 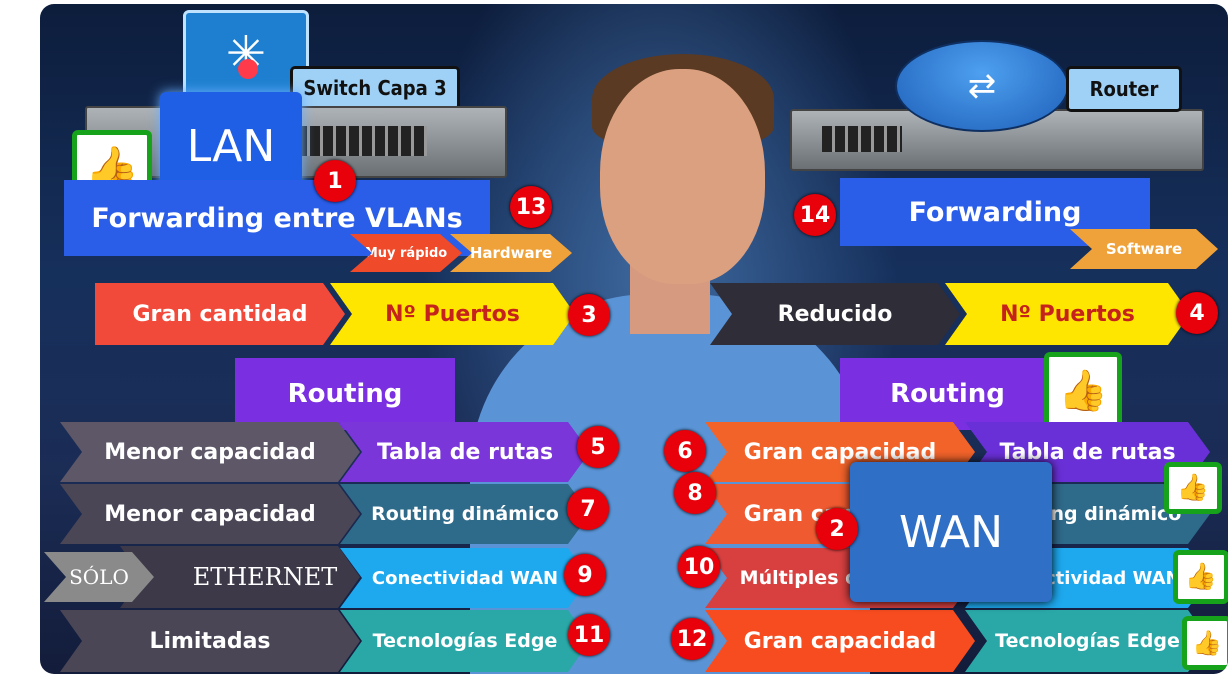 I want to click on left-ports-qty: Gran cantidad, so click(x=220, y=314).